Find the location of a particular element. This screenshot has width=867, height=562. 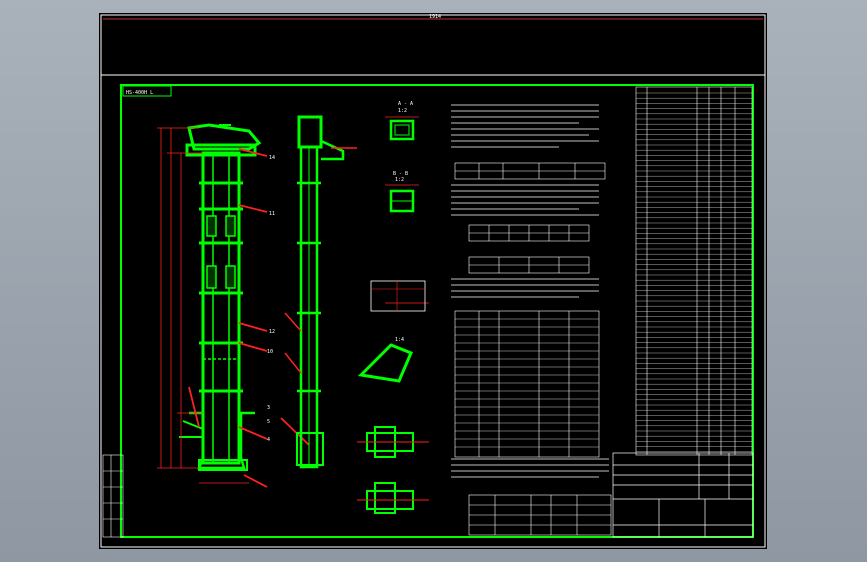

overall-dim-text: 1914 is located at coordinates (435, 17).